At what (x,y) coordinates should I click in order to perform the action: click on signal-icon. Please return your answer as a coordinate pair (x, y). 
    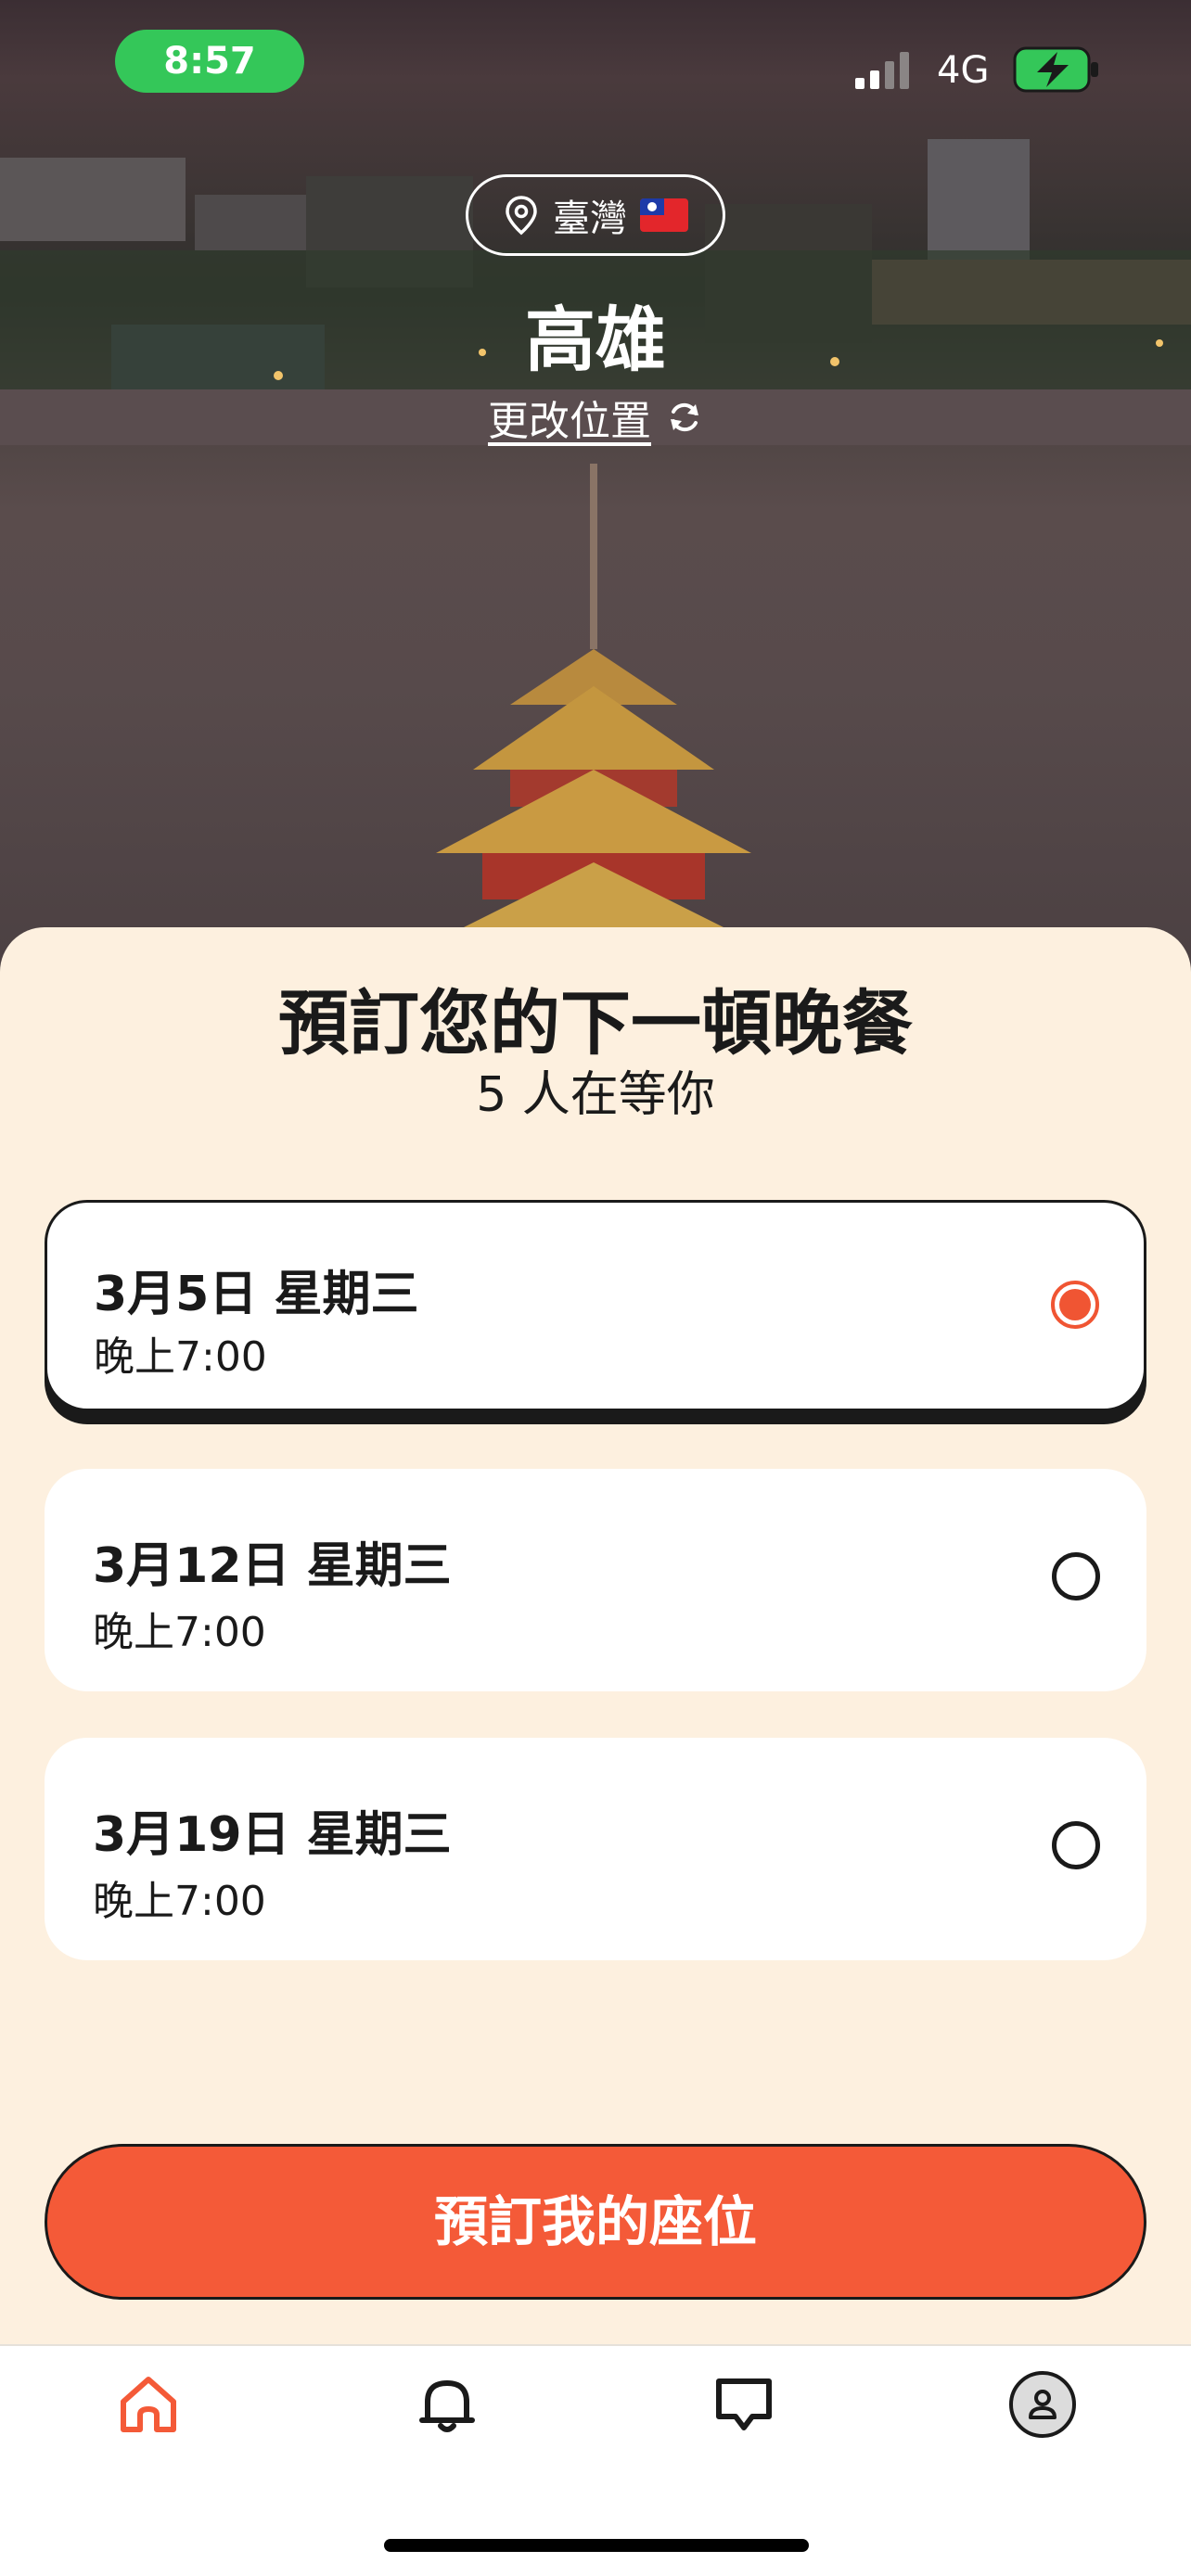
    Looking at the image, I should click on (882, 71).